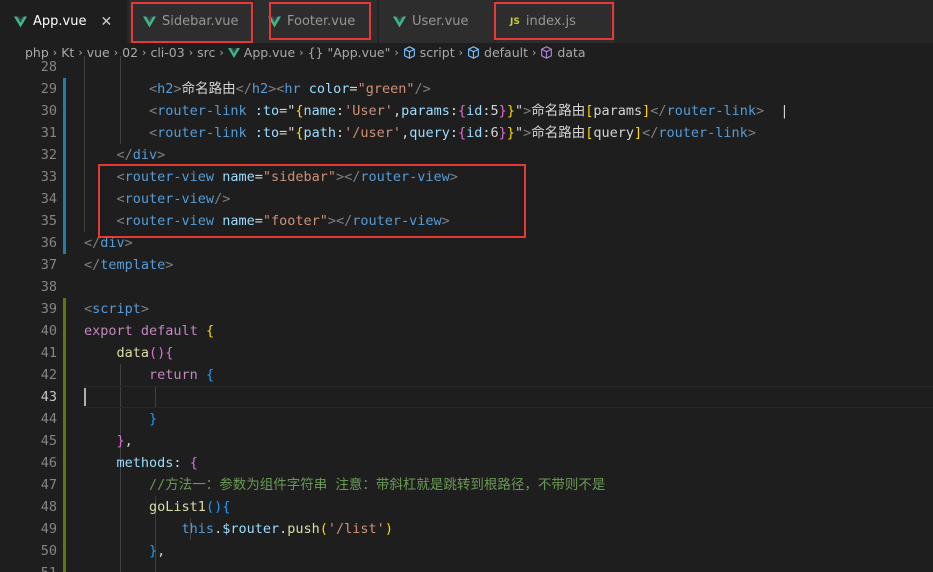 This screenshot has height=572, width=933. What do you see at coordinates (437, 21) in the screenshot?
I see `tab-user-vue: User.vue` at bounding box center [437, 21].